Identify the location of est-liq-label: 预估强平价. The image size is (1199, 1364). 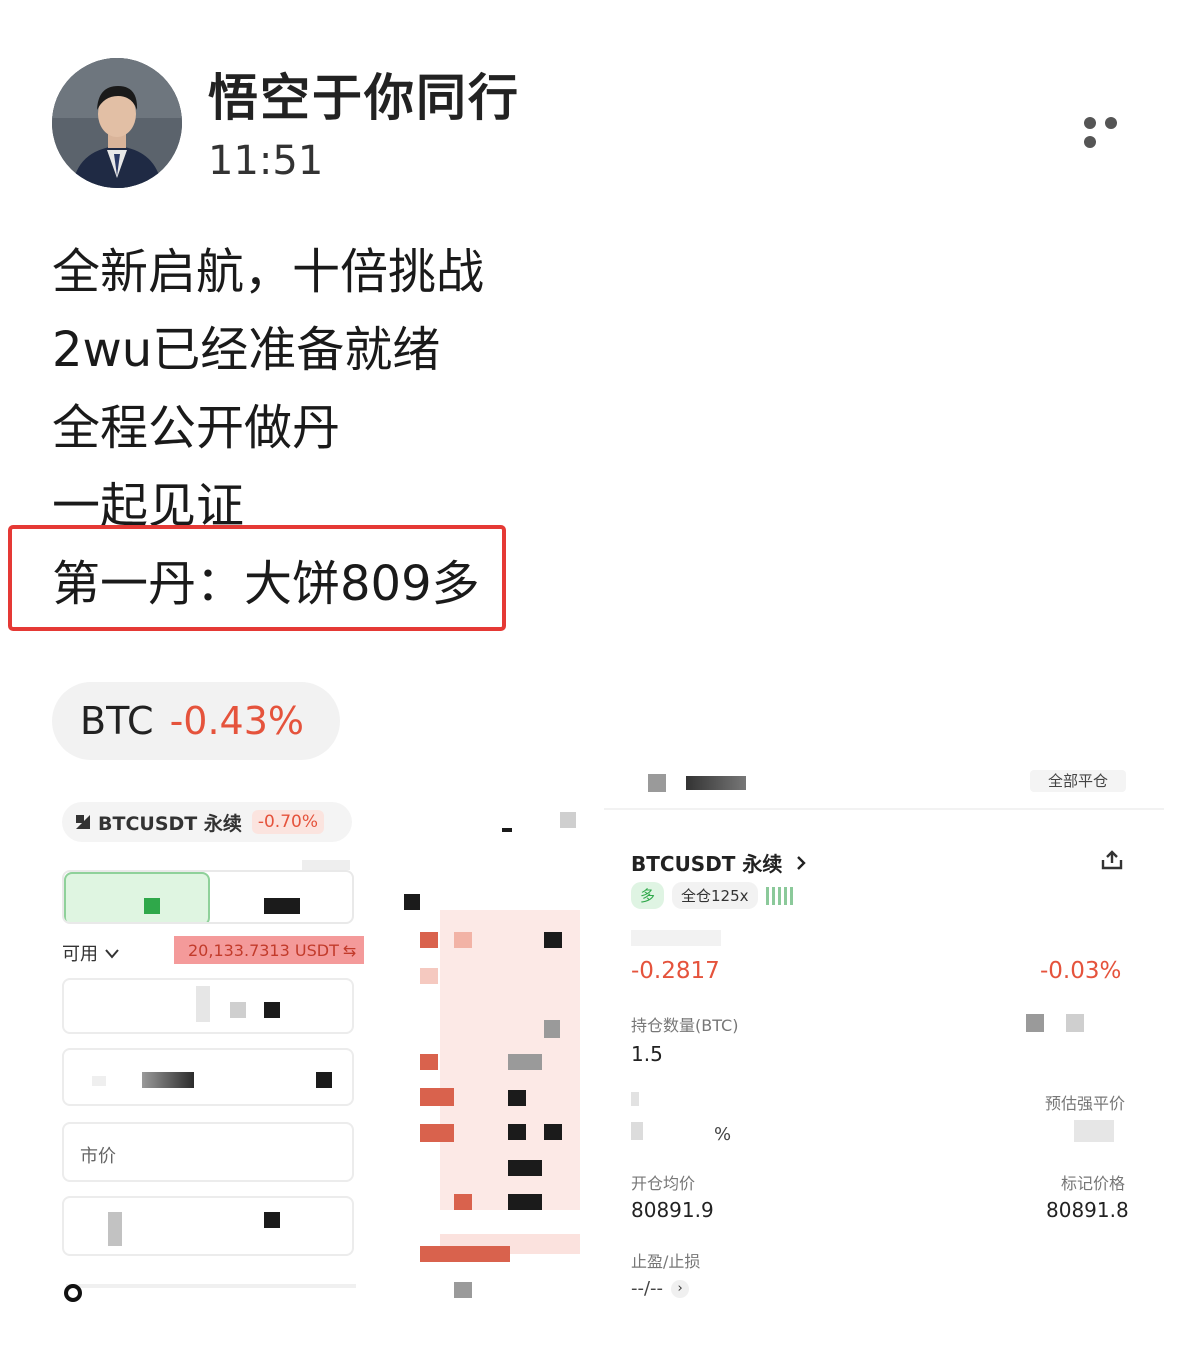
(1085, 1103).